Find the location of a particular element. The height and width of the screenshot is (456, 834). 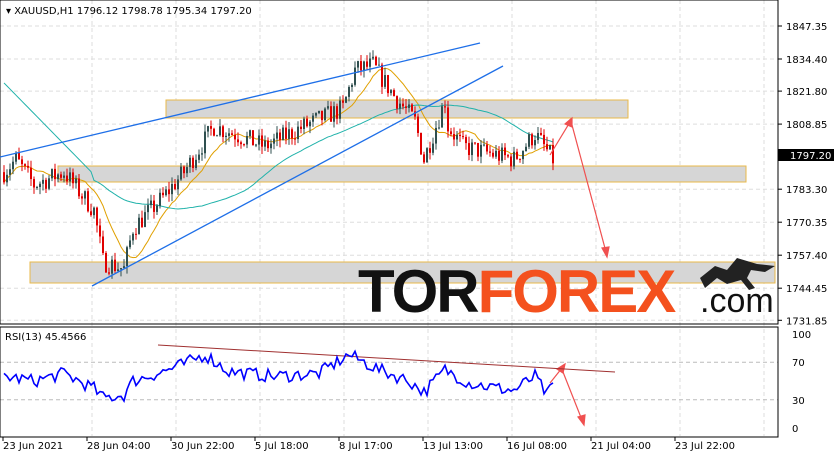

y-tick-label: 1770.35 is located at coordinates (806, 223).